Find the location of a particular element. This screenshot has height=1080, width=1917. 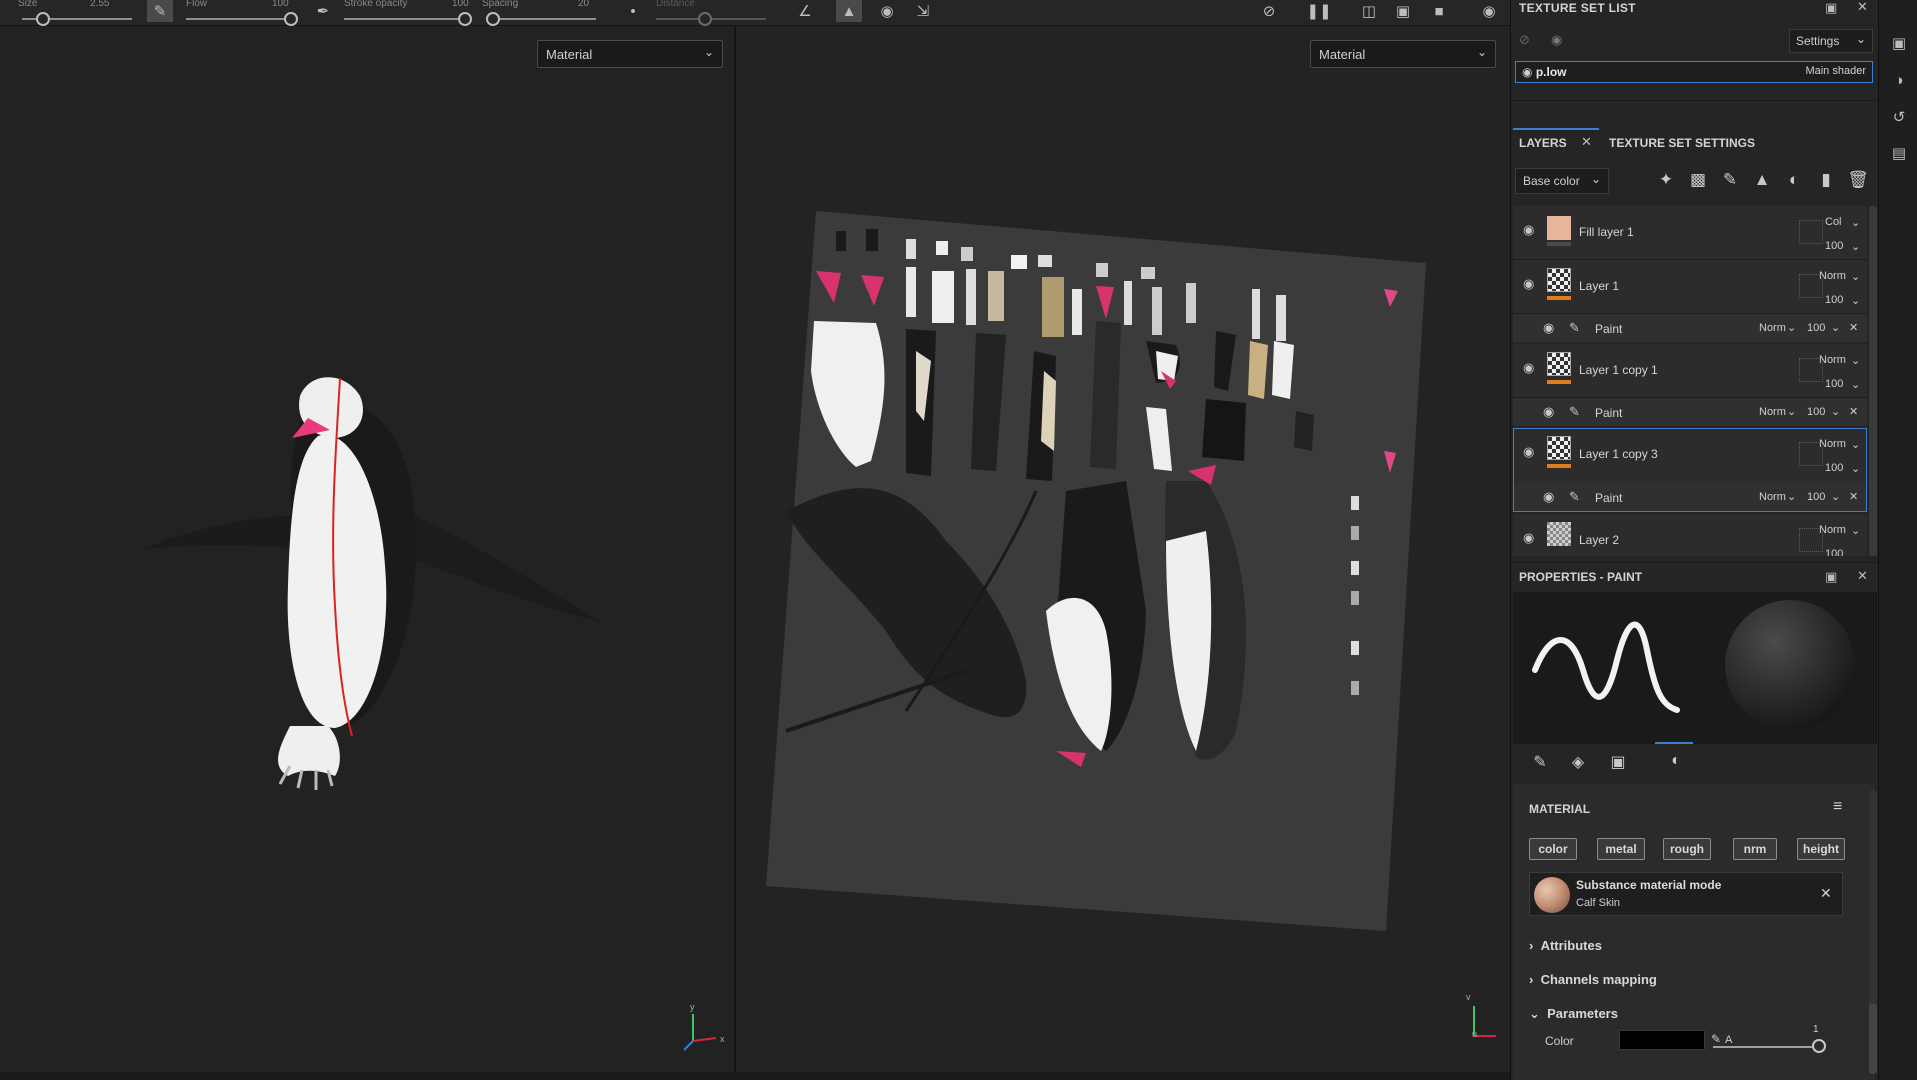

lazy-mouse-icon: • is located at coordinates (633, 11).